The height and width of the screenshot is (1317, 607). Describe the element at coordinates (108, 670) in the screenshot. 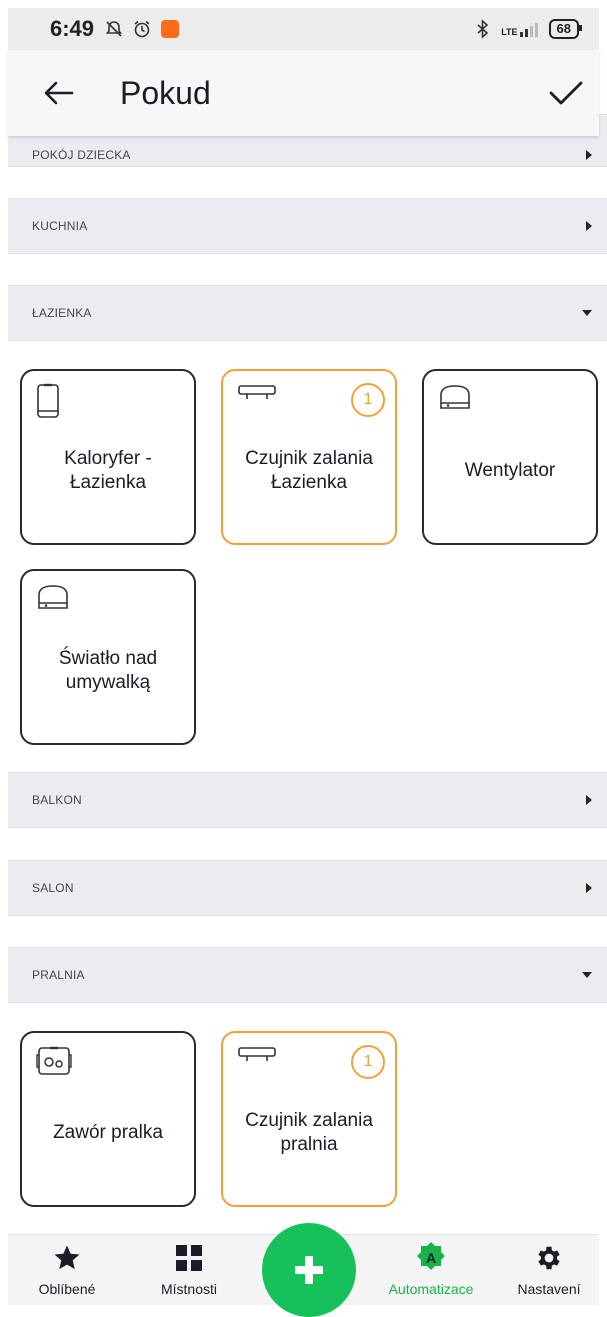

I see `tile-label: Światło nad umywalką` at that location.